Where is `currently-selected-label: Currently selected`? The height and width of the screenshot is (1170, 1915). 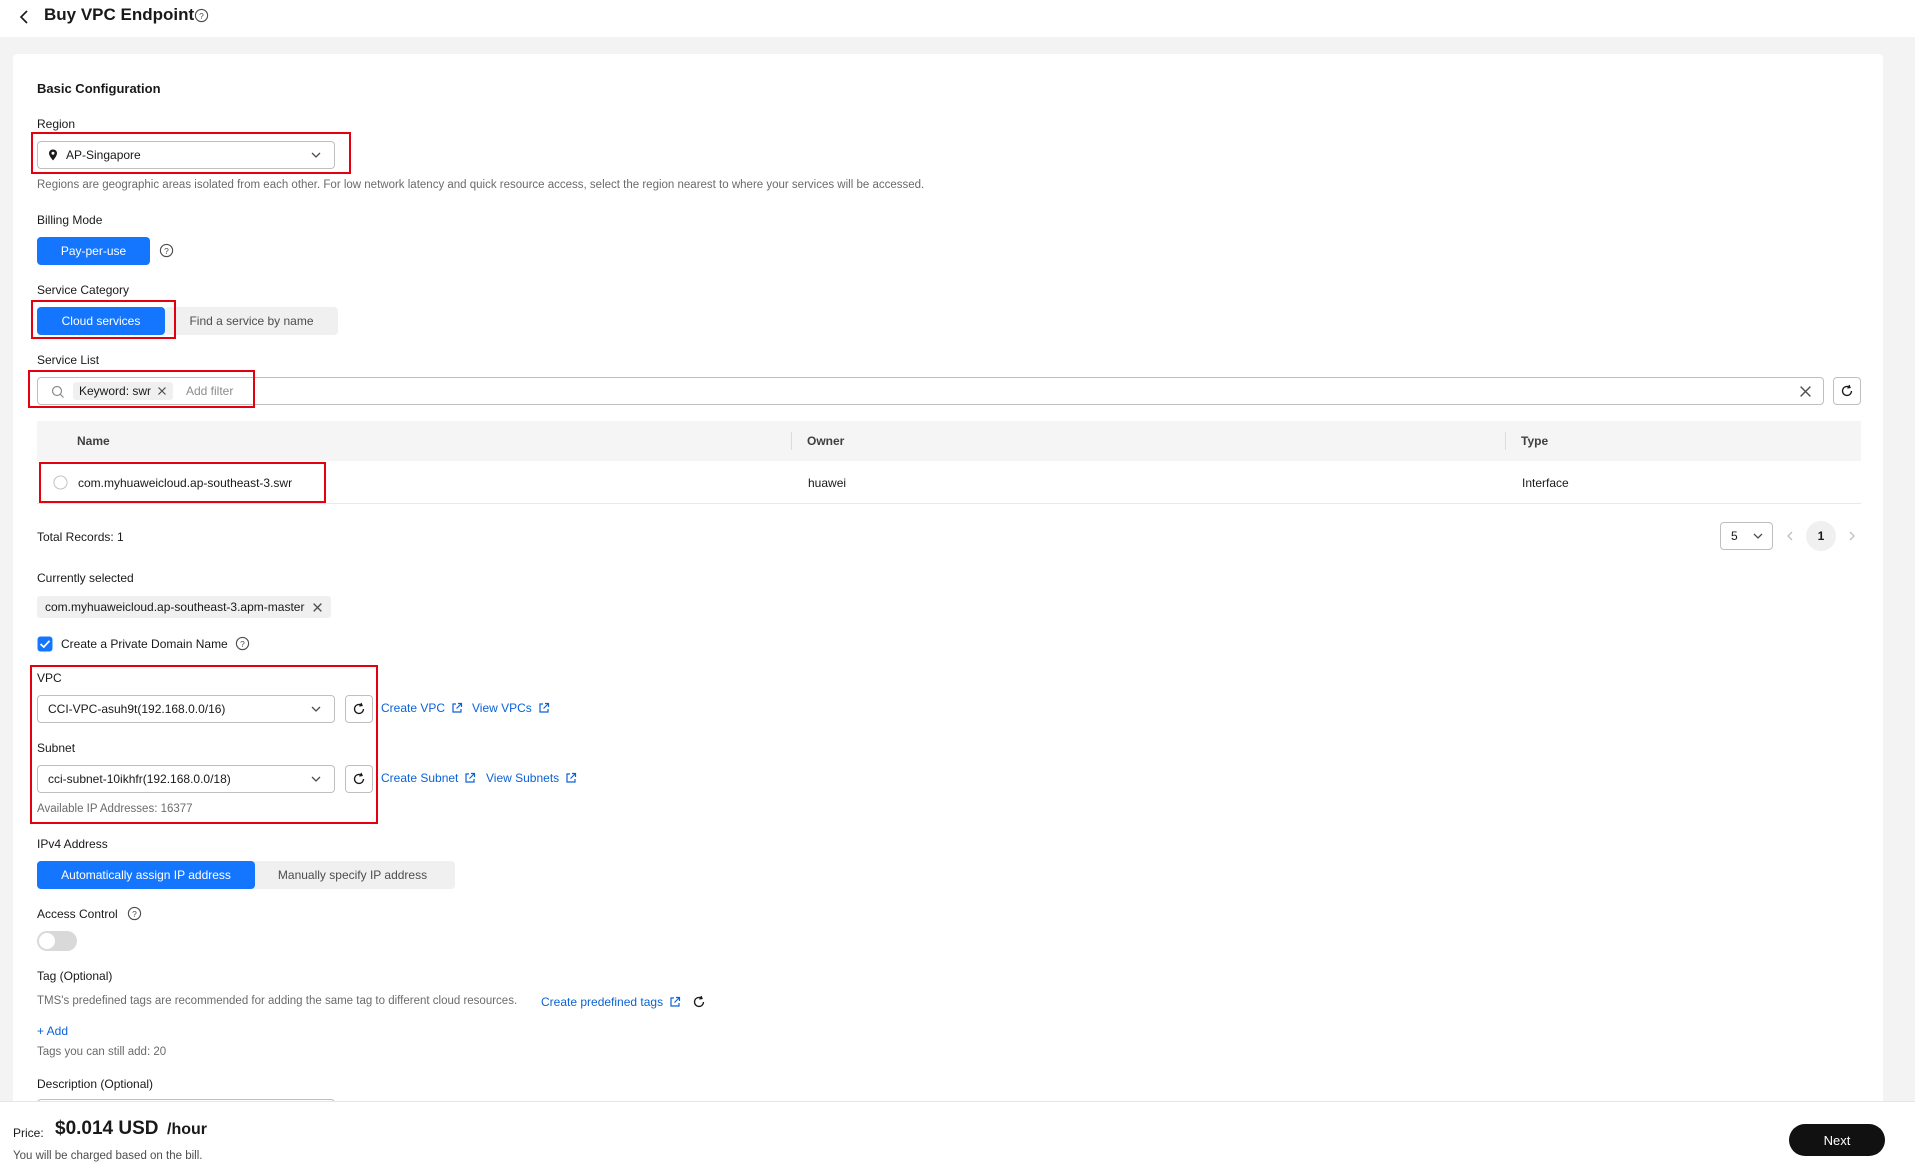 currently-selected-label: Currently selected is located at coordinates (85, 578).